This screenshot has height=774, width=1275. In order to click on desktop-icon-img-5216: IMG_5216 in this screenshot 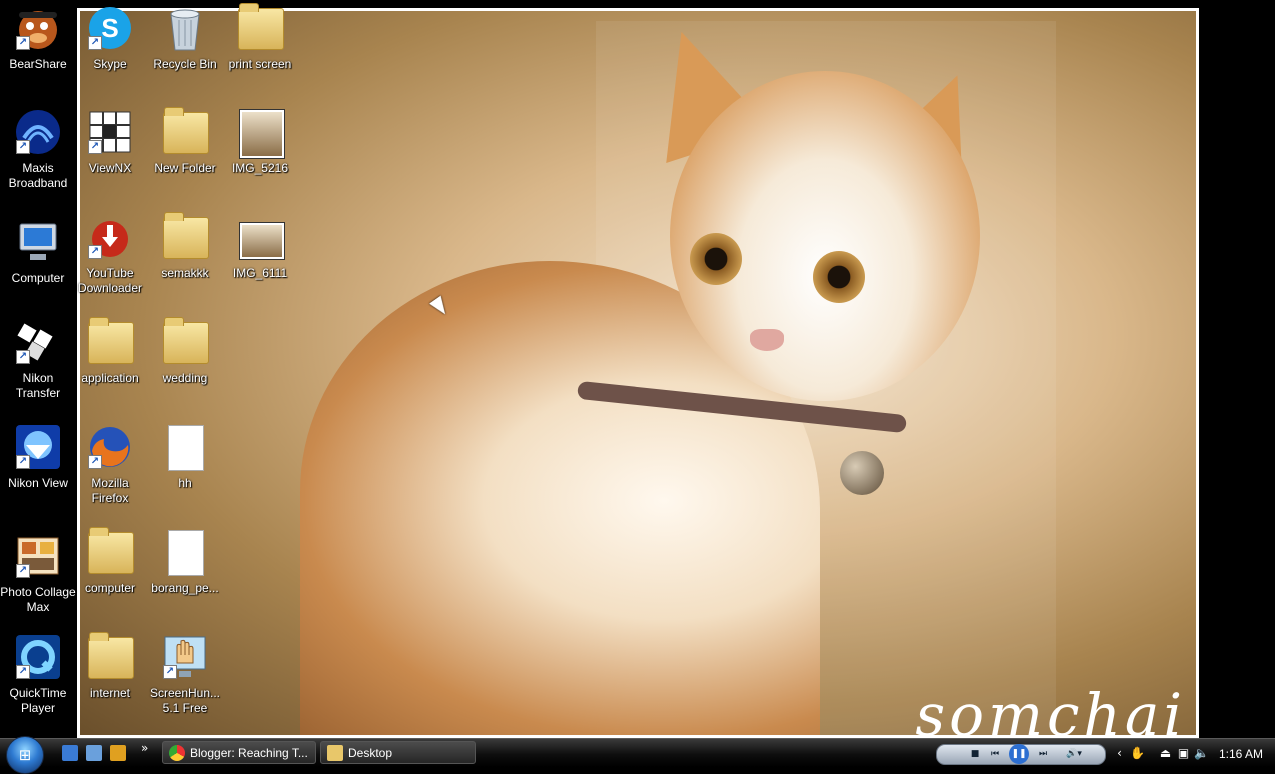, I will do `click(260, 142)`.